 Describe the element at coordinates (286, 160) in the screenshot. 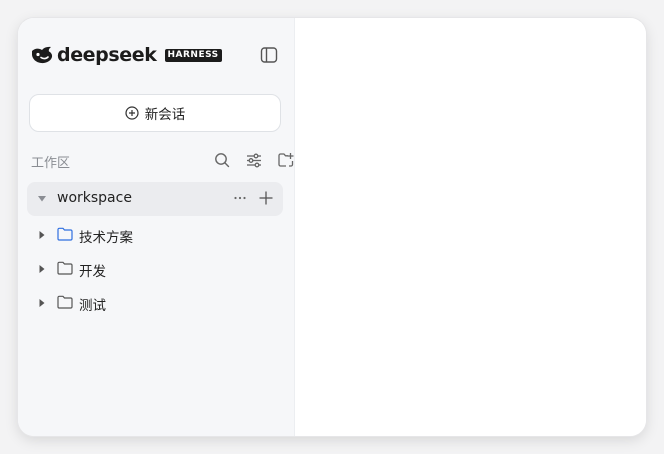

I see `new-folder-icon` at that location.